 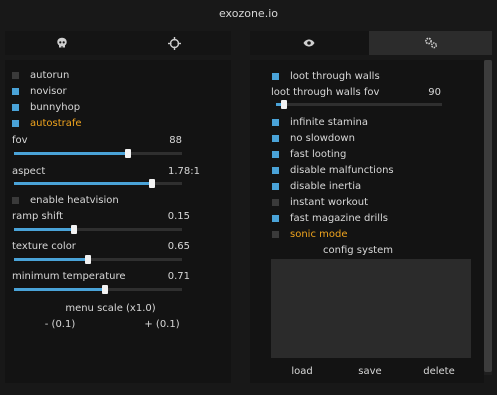 What do you see at coordinates (110, 308) in the screenshot?
I see `menu-scale-label: menu scale (x1.0)` at bounding box center [110, 308].